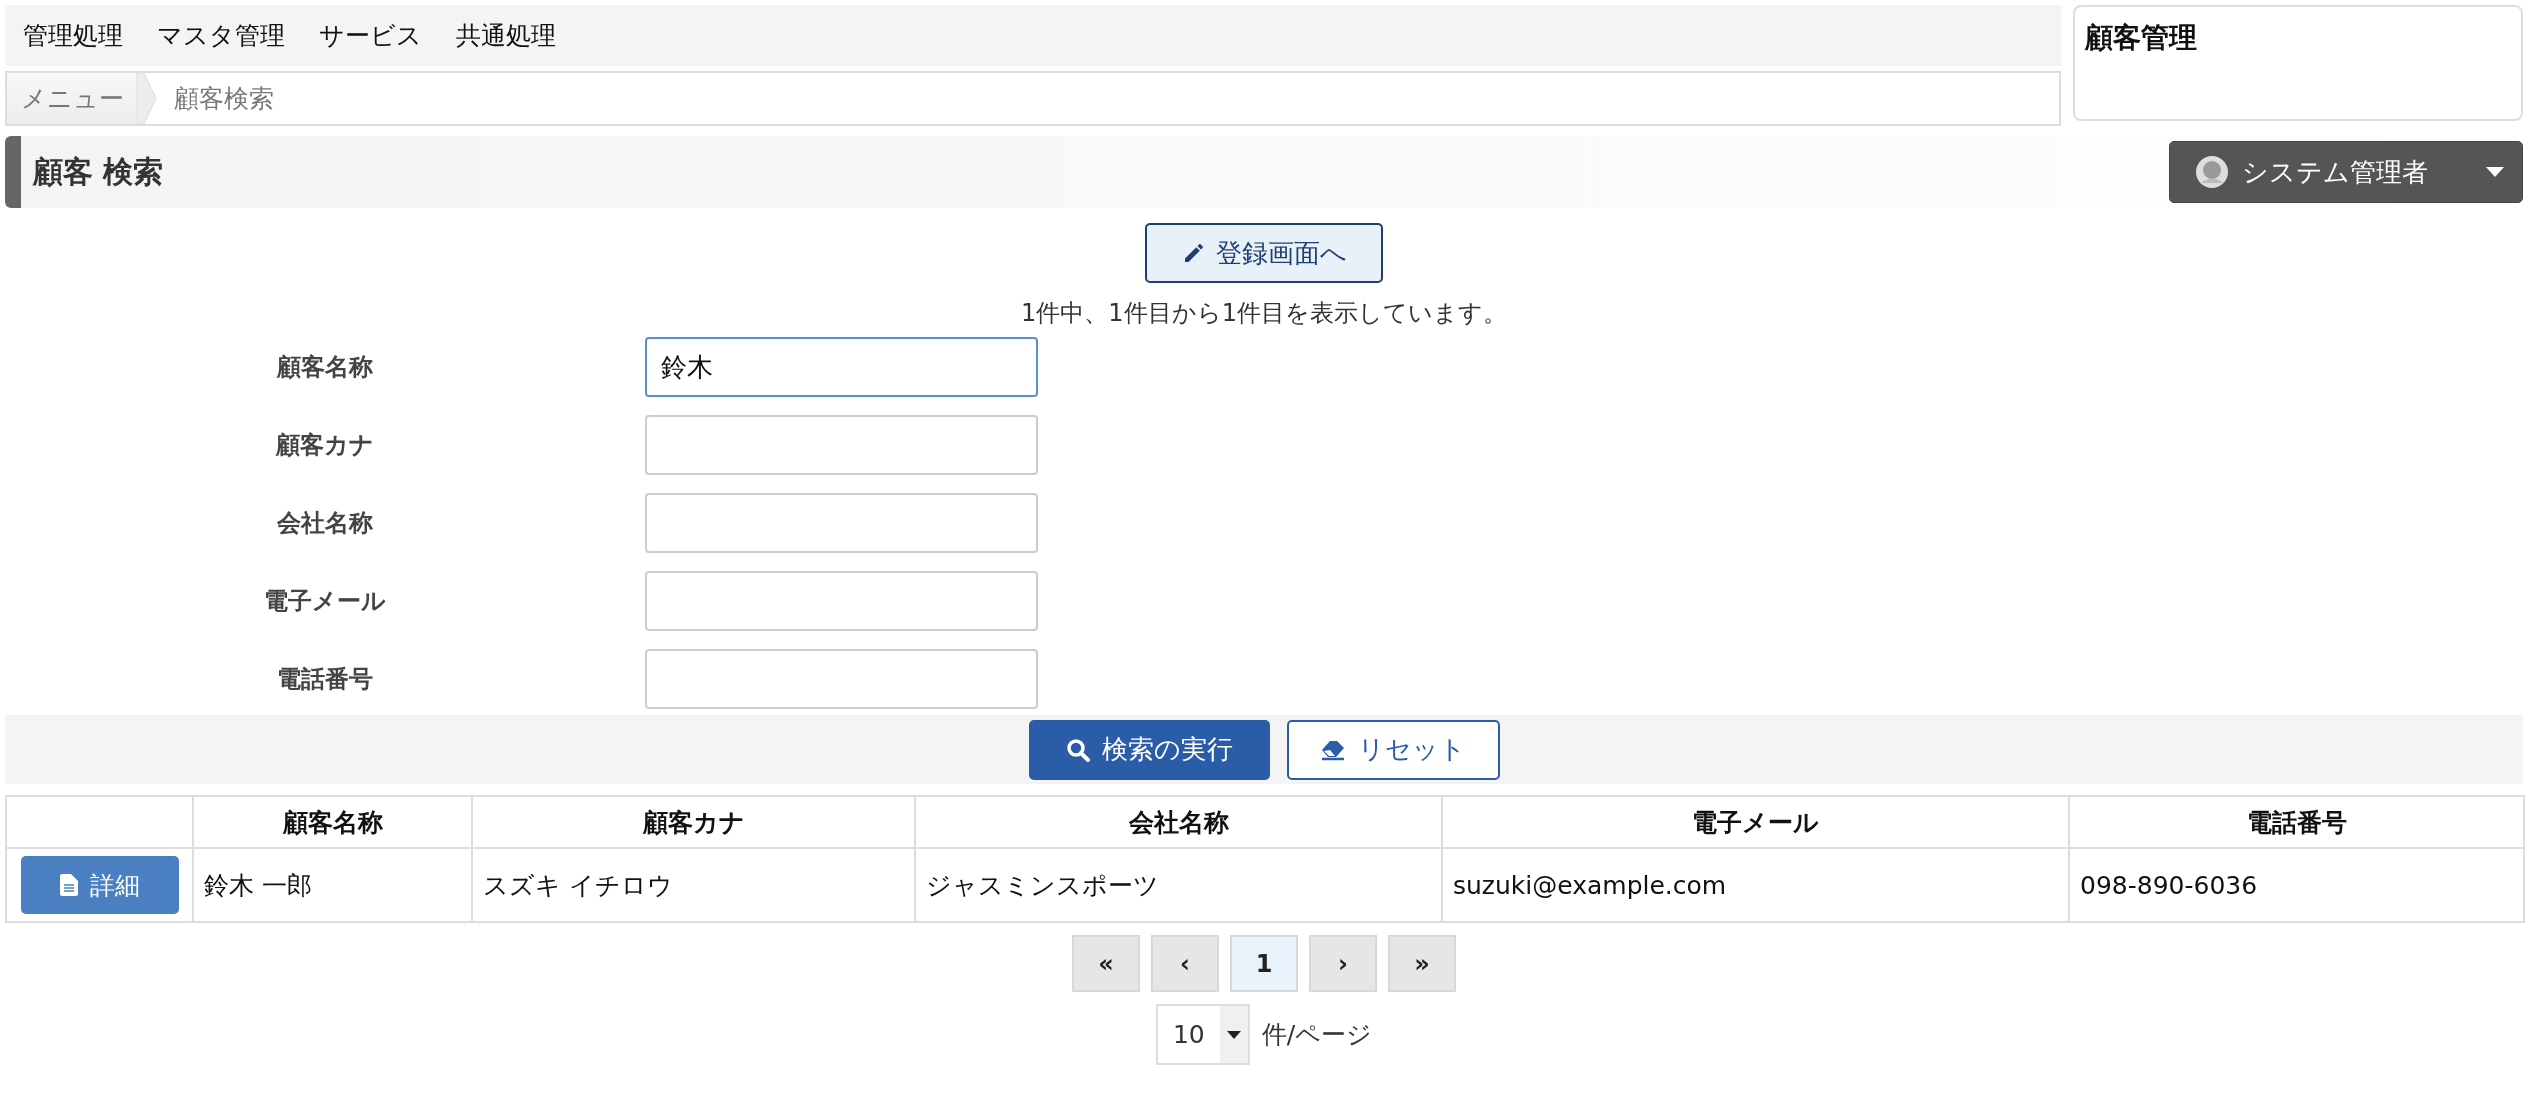 The image size is (2528, 1107). Describe the element at coordinates (100, 885) in the screenshot. I see `detail-button: 詳細` at that location.